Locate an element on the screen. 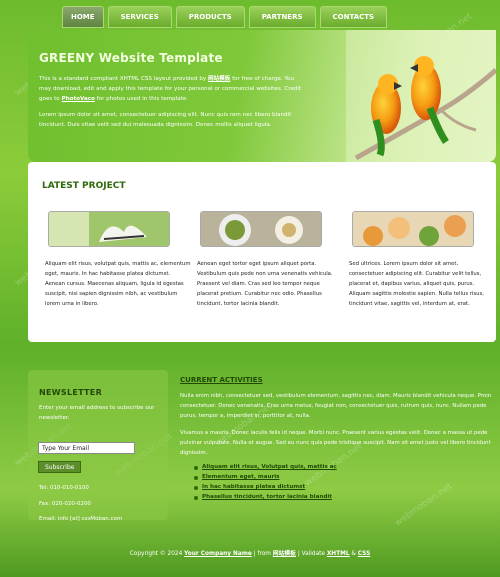 The width and height of the screenshot is (500, 577). hero-title: GREENY Website Template is located at coordinates (131, 58).